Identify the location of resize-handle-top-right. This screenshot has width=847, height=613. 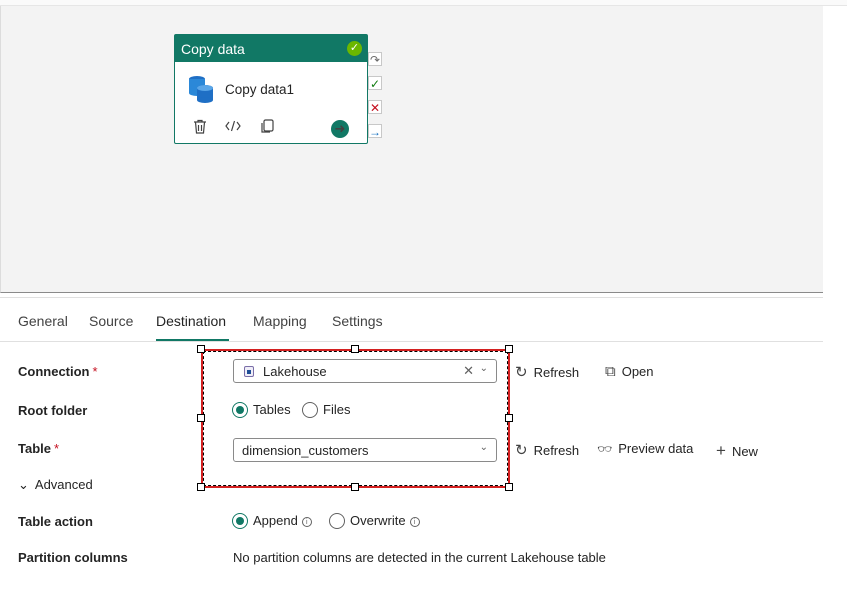
(509, 349).